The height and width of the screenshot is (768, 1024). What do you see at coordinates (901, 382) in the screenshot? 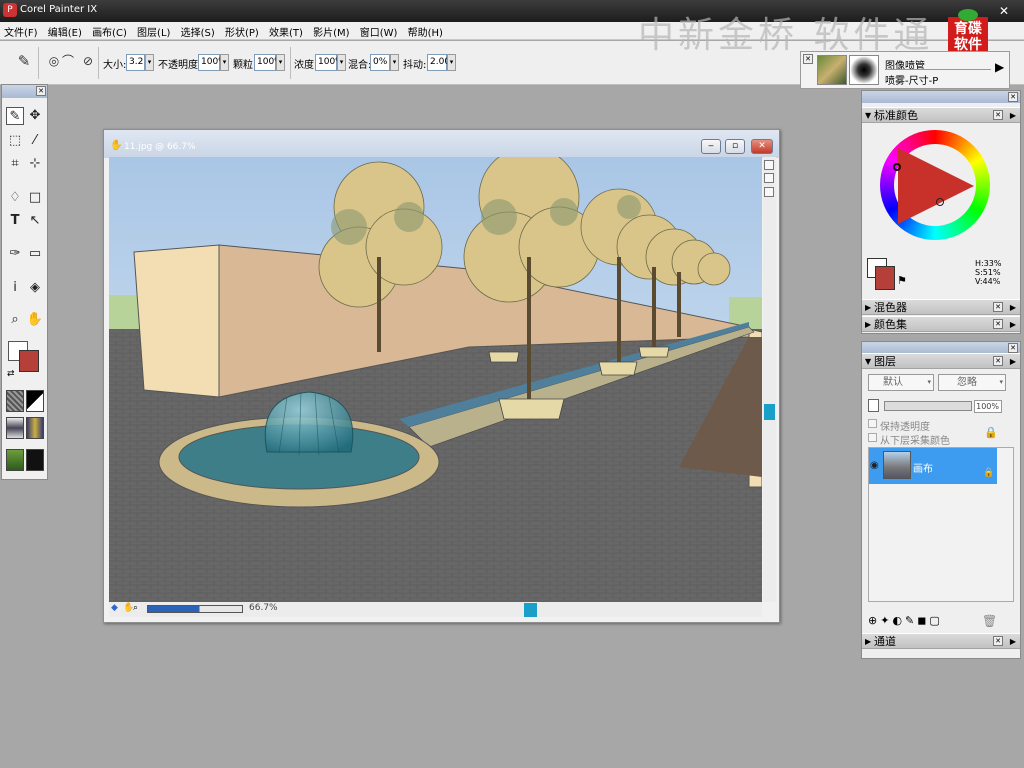
I see `composite-method-select: 默认 ▾` at bounding box center [901, 382].